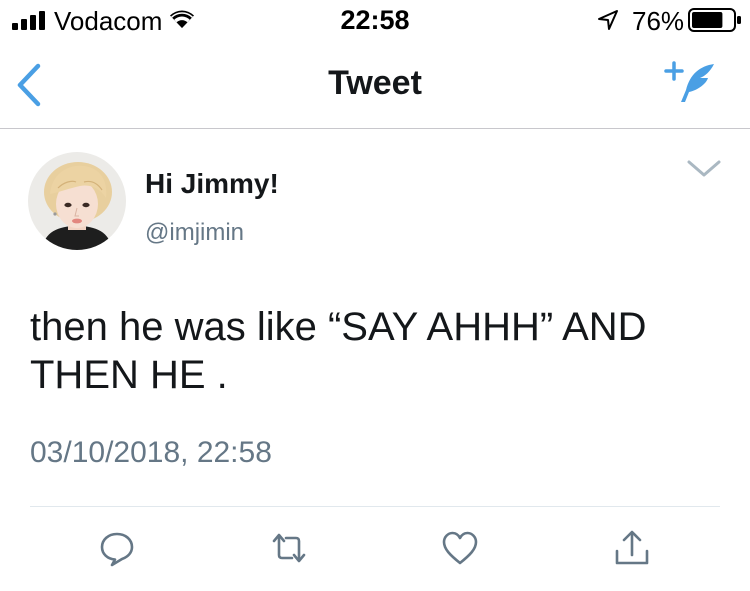  I want to click on status-bar: Vodacom 22:58 76%, so click(375, 20).